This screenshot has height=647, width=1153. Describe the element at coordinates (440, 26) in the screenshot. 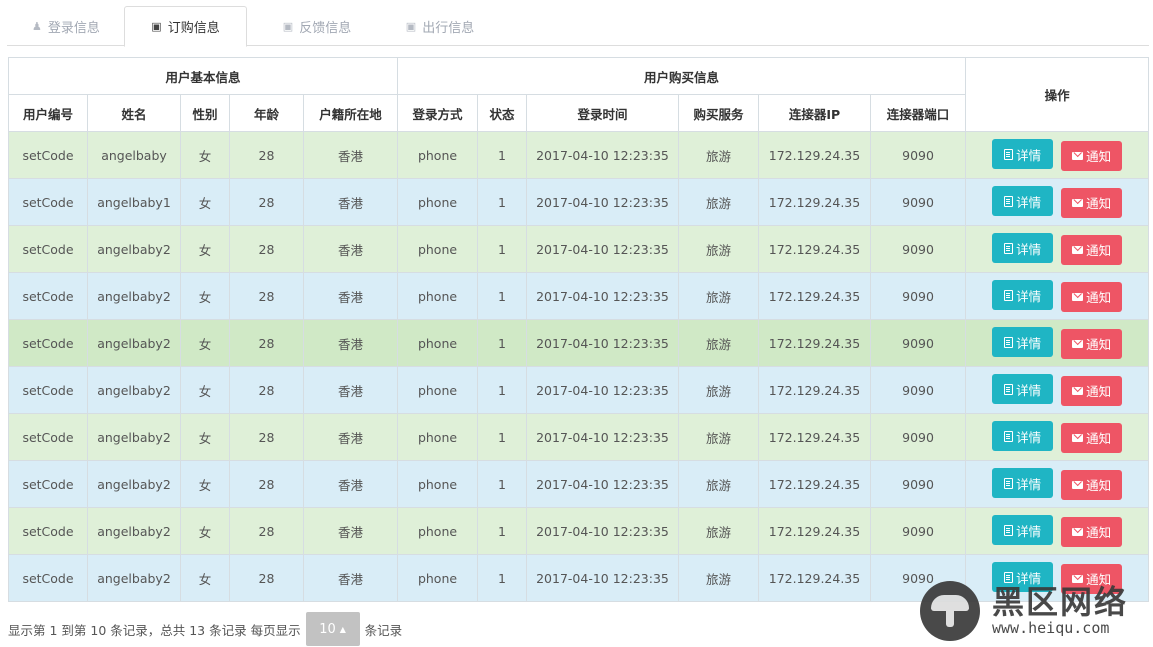

I see `tab-travel-info: ▣ 出行信息` at that location.